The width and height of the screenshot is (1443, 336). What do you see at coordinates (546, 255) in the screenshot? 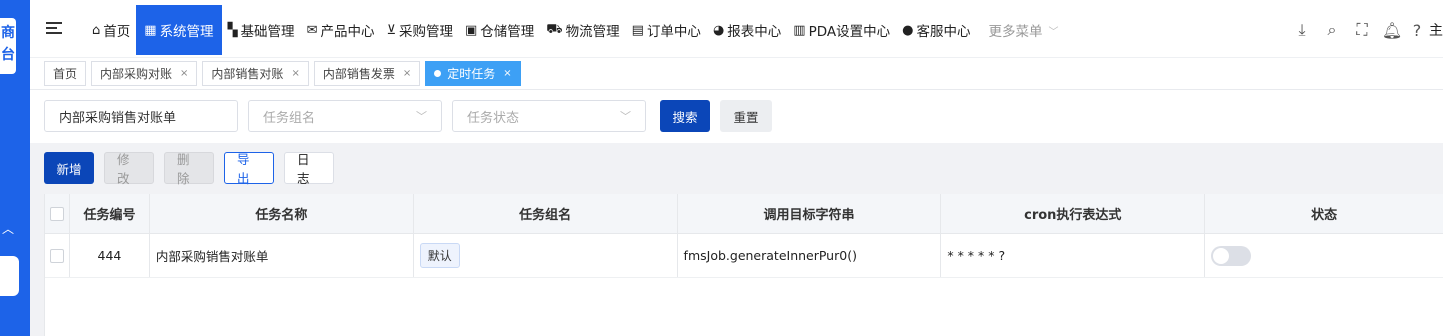
I see `job-group-cell: 默认` at bounding box center [546, 255].